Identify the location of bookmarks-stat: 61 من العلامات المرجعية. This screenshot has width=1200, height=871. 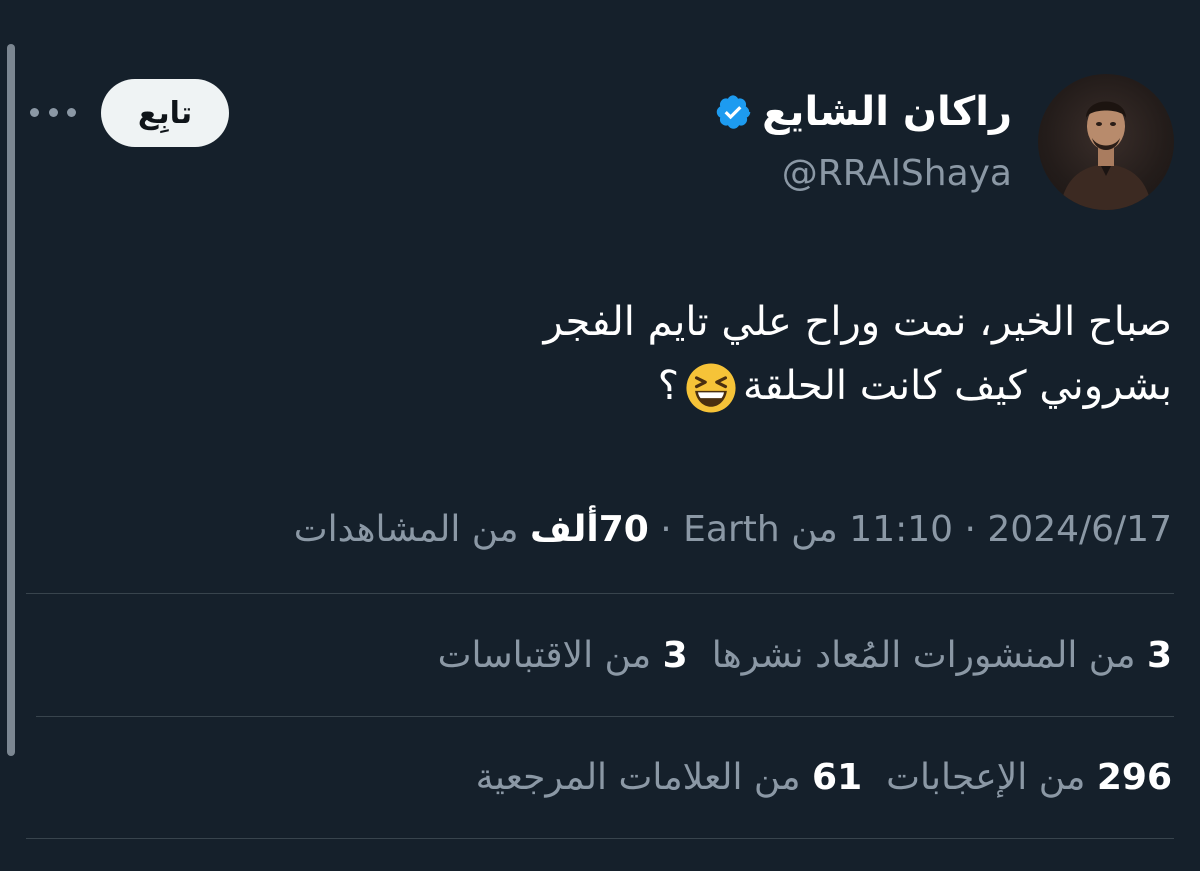
(669, 777).